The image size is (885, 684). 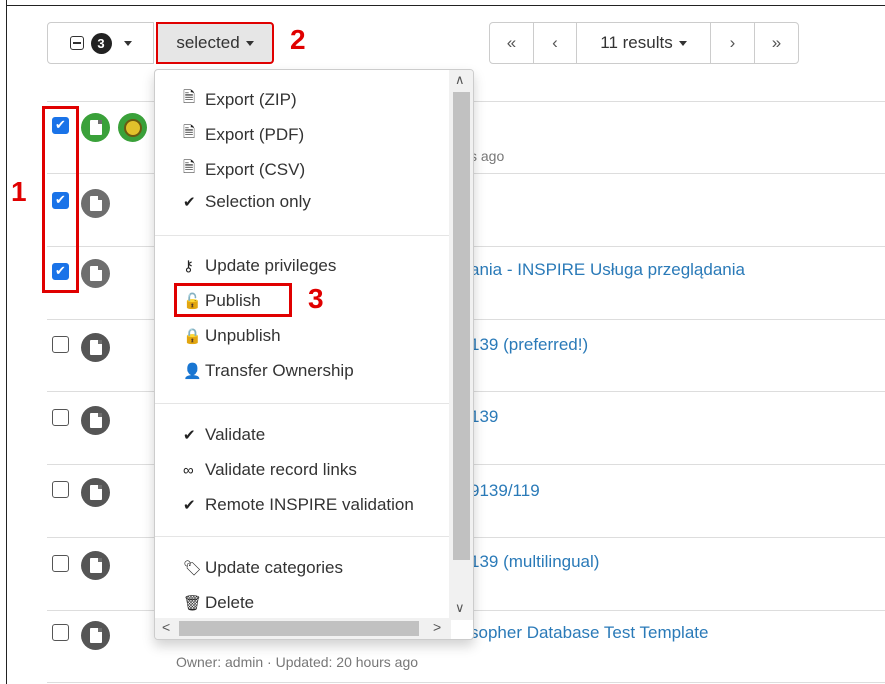 What do you see at coordinates (445, 5) in the screenshot?
I see `frame-top-border` at bounding box center [445, 5].